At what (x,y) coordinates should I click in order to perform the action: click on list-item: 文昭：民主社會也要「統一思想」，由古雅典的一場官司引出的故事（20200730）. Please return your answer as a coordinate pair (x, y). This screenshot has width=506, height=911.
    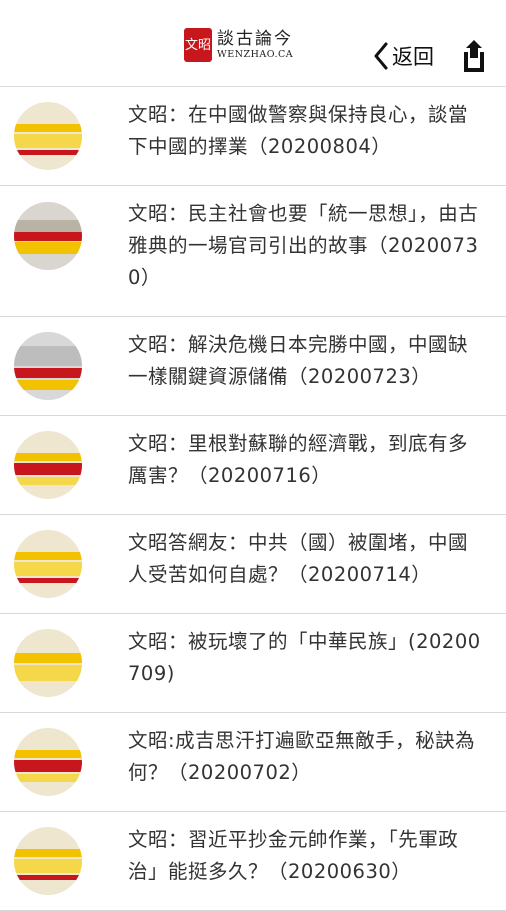
    Looking at the image, I should click on (253, 251).